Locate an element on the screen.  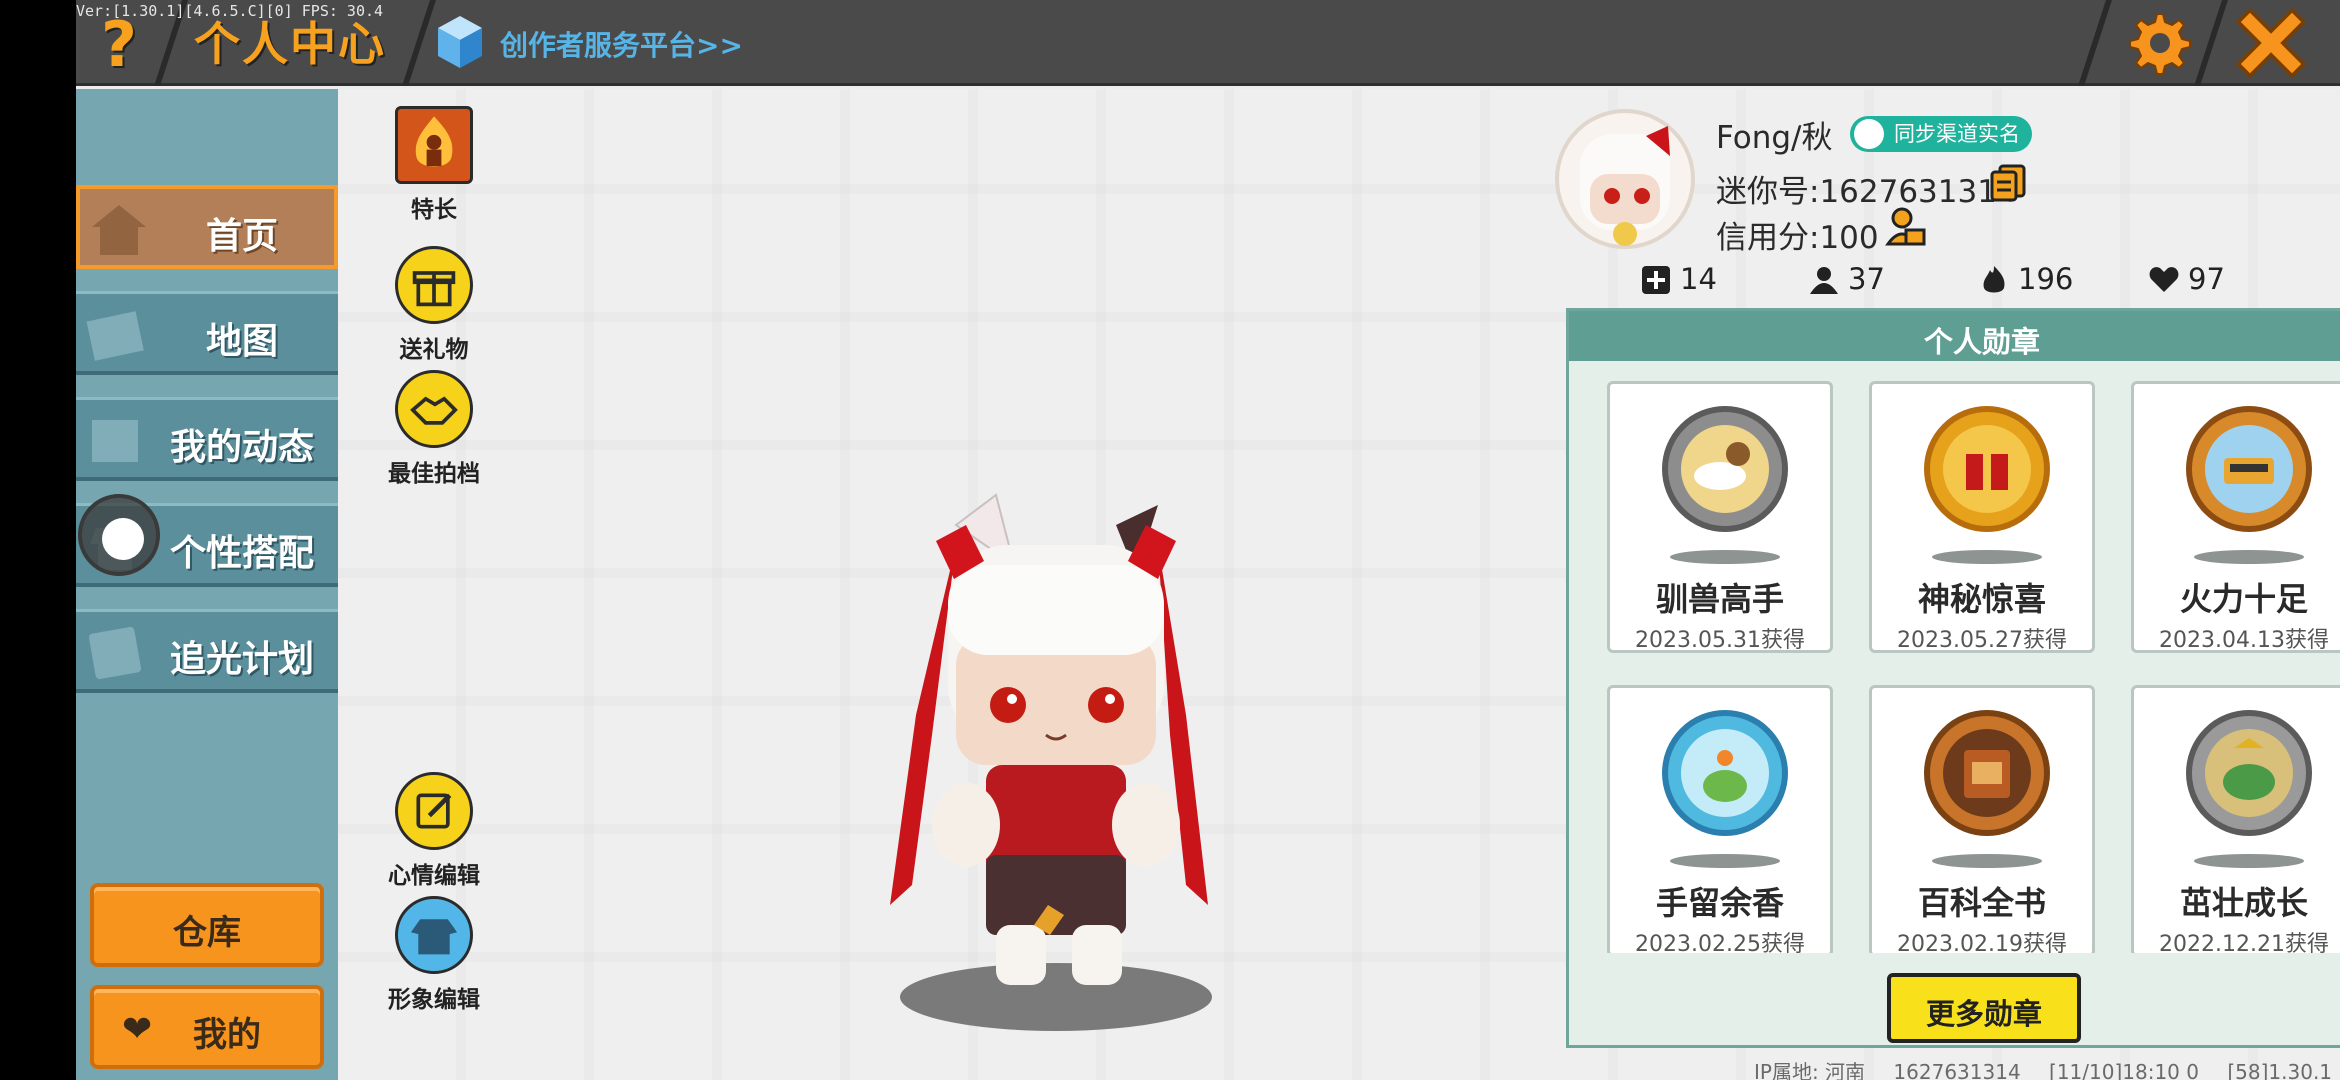
mystery-gift-medal-icon is located at coordinates (1987, 469).